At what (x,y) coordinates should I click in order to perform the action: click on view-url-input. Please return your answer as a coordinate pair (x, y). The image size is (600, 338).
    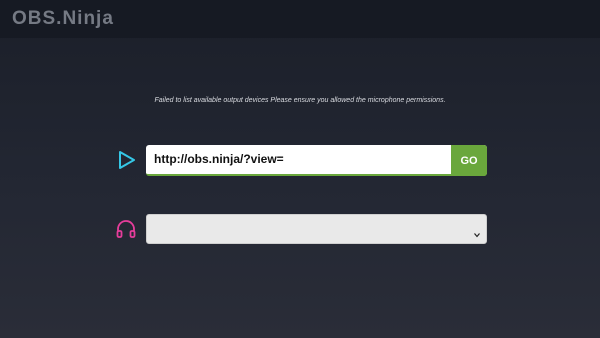
    Looking at the image, I should click on (298, 159).